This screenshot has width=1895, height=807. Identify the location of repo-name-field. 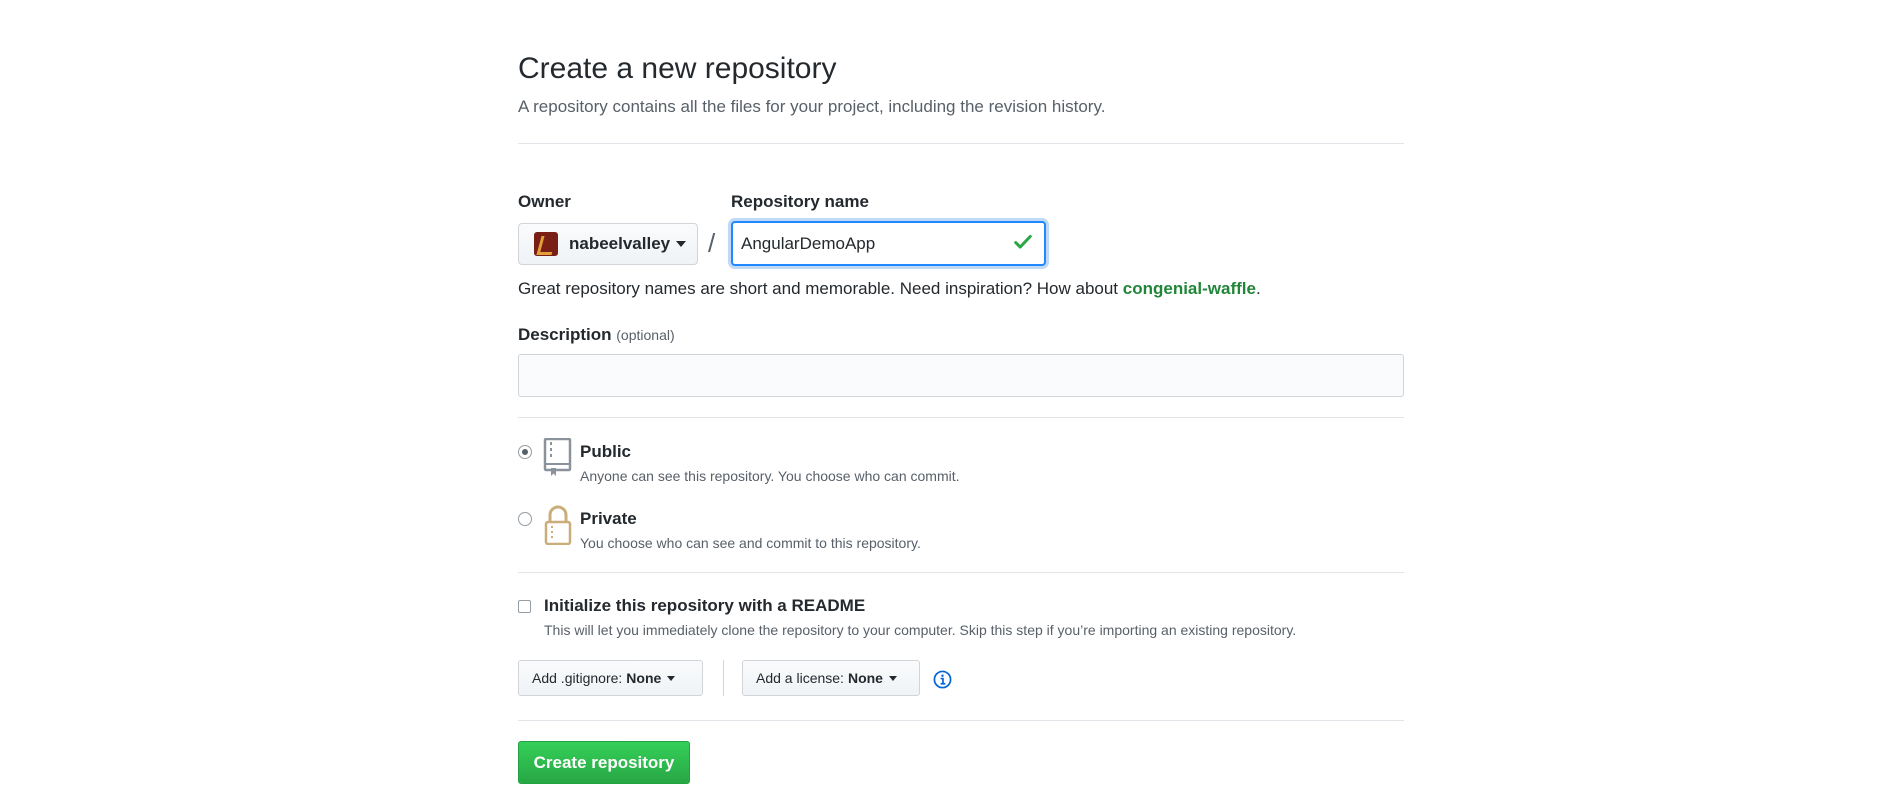
(888, 243).